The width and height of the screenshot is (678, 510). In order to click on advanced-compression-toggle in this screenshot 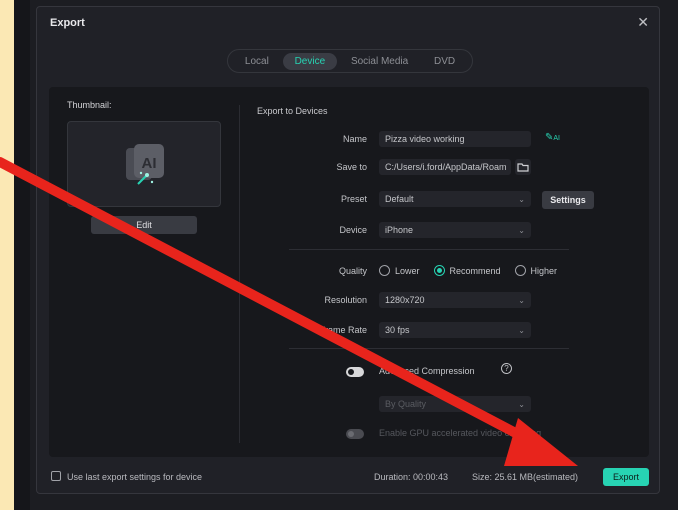, I will do `click(355, 372)`.